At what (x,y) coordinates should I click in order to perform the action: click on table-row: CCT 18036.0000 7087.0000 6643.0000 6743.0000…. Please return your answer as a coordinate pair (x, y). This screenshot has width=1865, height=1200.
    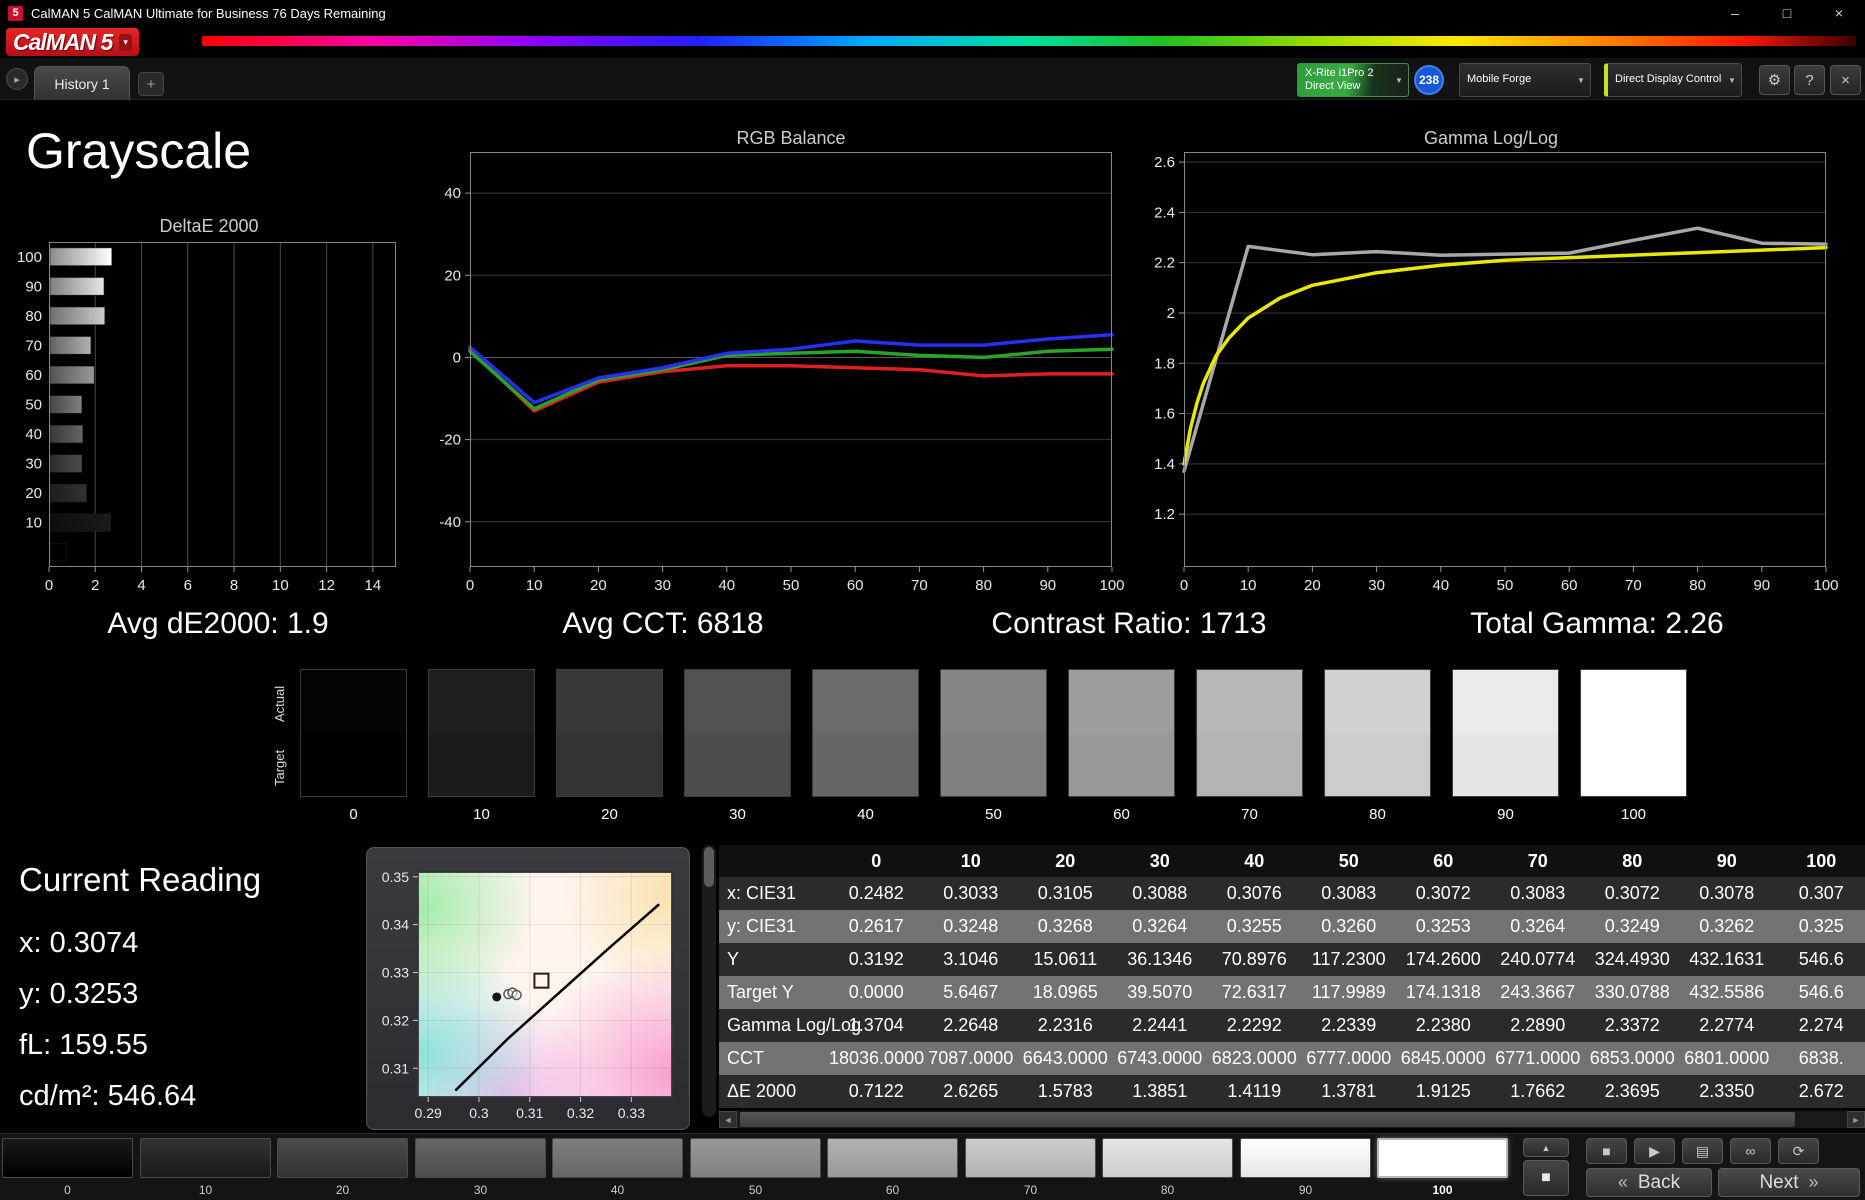
    Looking at the image, I should click on (1292, 1058).